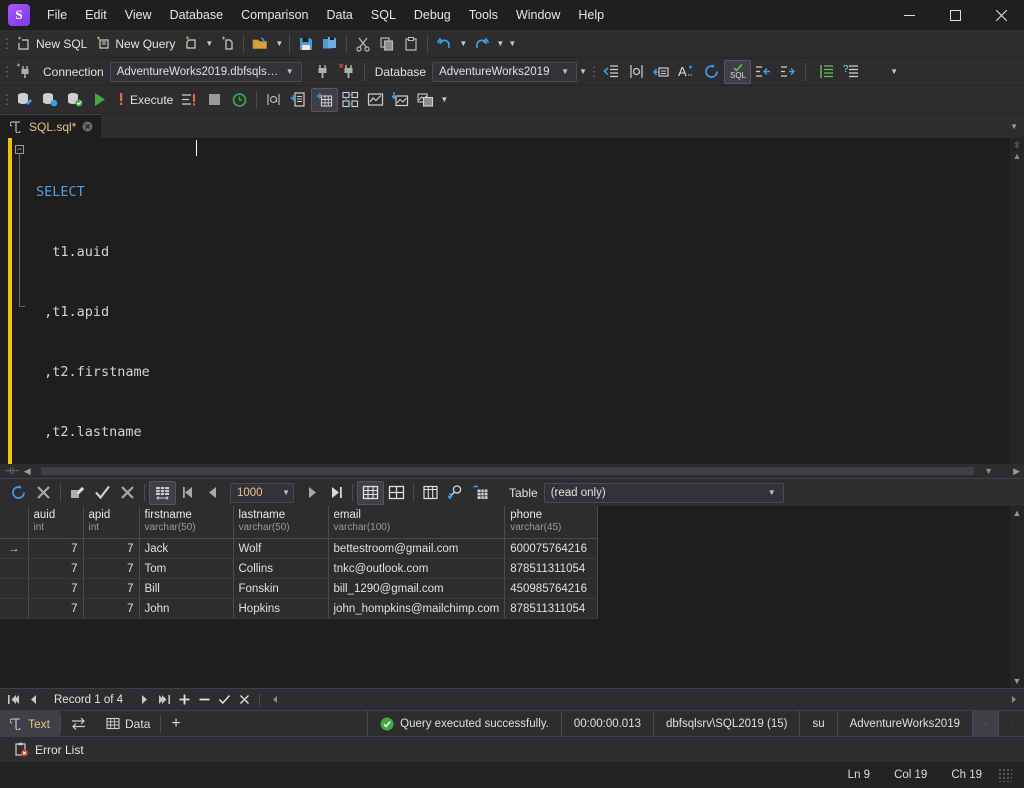  I want to click on menu-item-window: Window, so click(538, 15).